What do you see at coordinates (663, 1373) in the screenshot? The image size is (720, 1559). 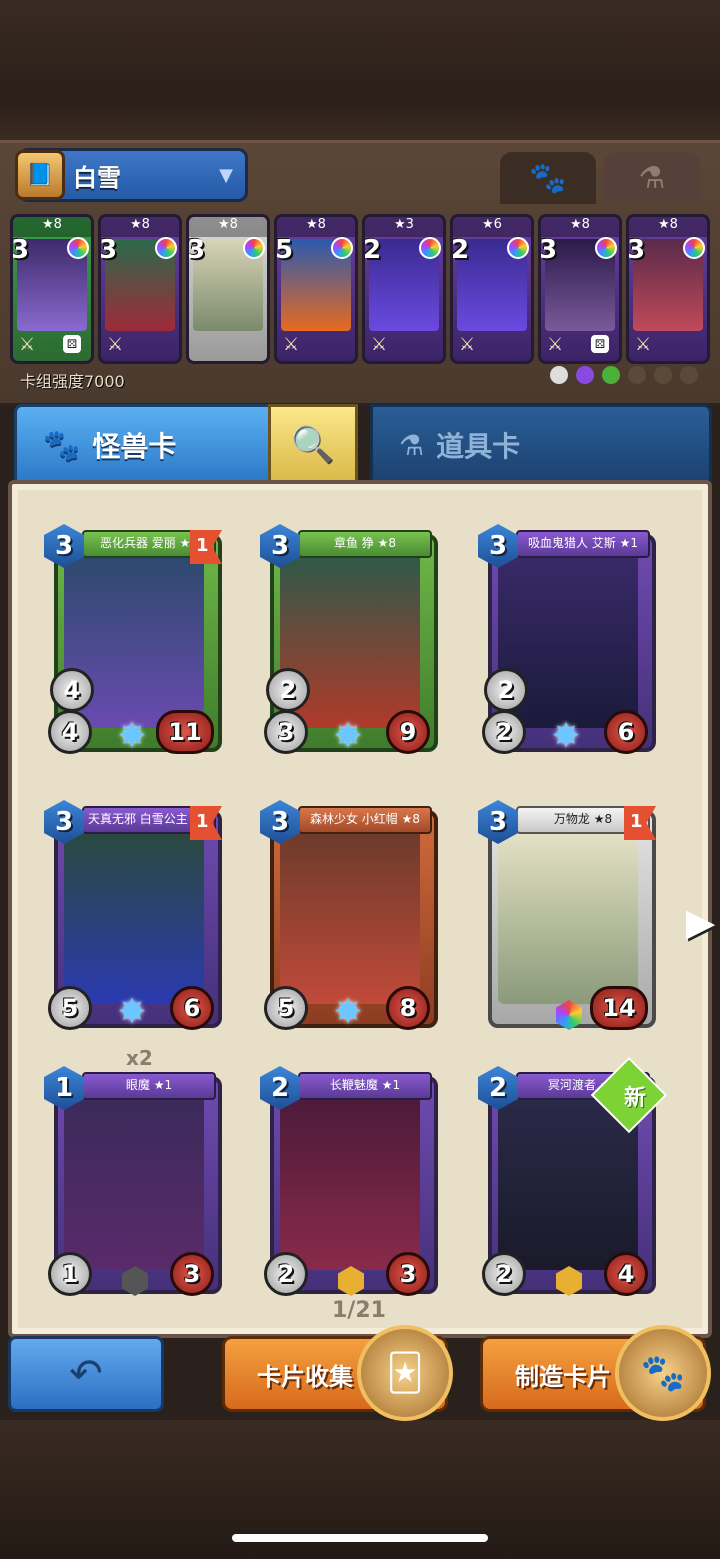 I see `paw-potion-icon: 🐾` at bounding box center [663, 1373].